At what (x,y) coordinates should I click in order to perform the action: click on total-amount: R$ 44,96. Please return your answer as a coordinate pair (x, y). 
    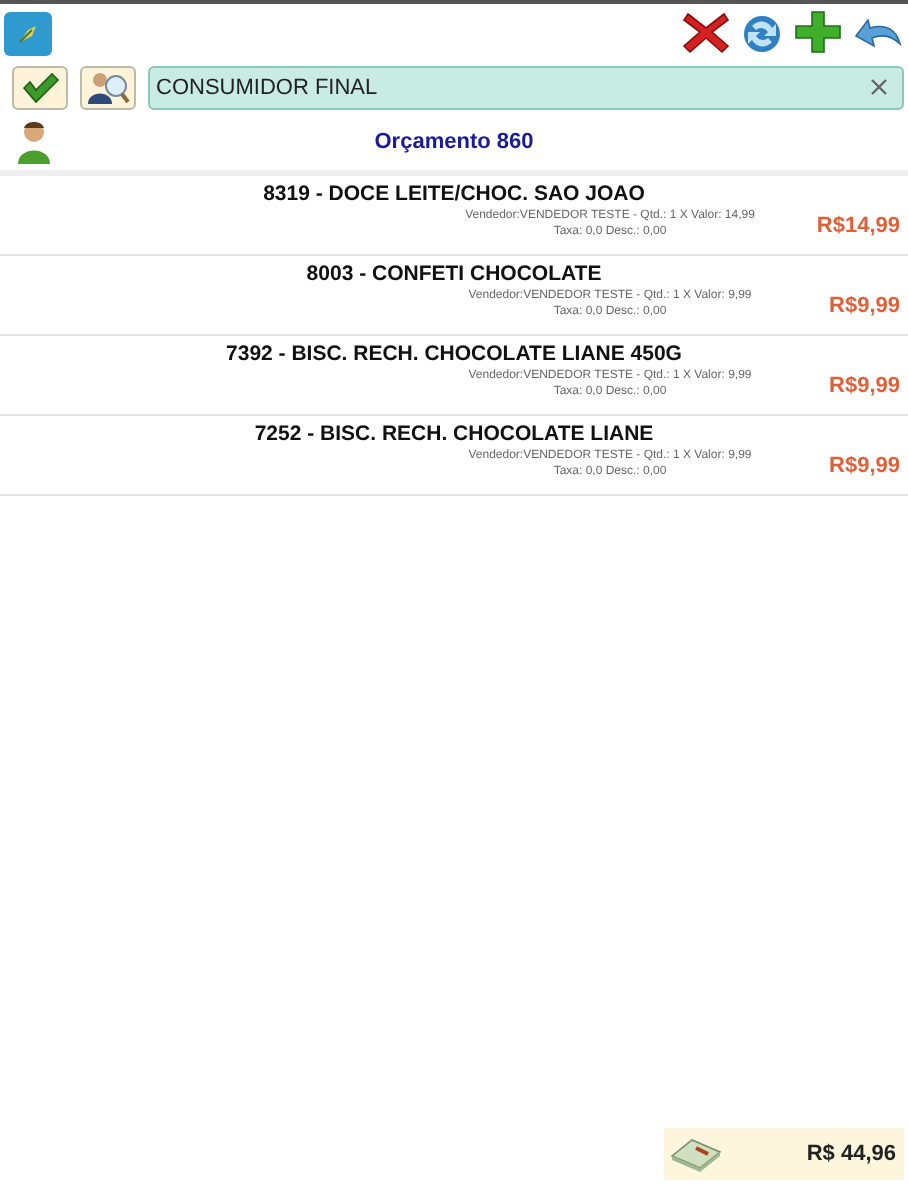
    Looking at the image, I should click on (851, 1154).